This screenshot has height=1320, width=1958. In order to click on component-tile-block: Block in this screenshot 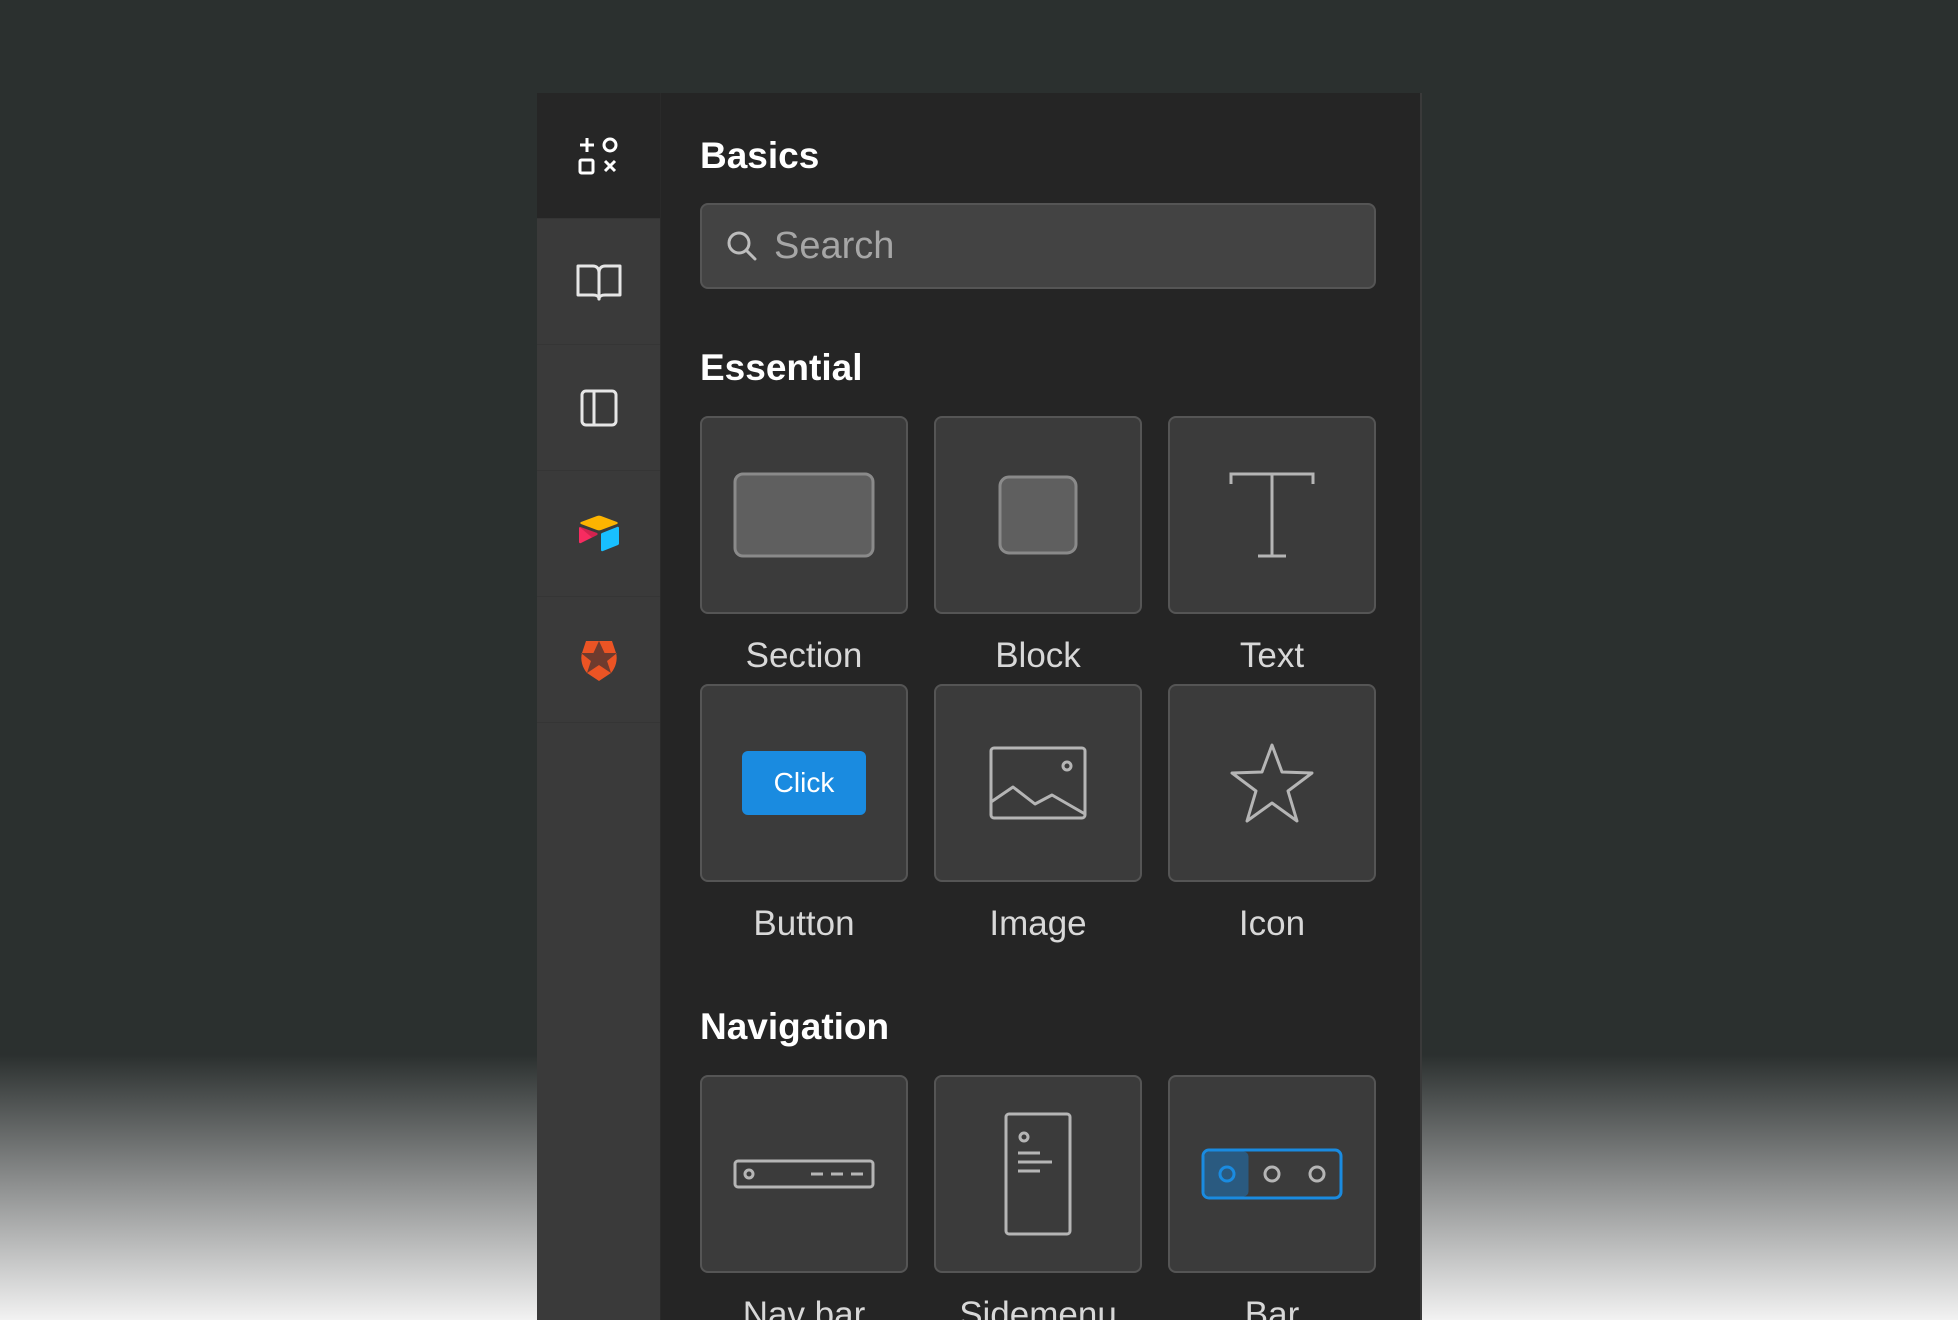, I will do `click(1038, 550)`.